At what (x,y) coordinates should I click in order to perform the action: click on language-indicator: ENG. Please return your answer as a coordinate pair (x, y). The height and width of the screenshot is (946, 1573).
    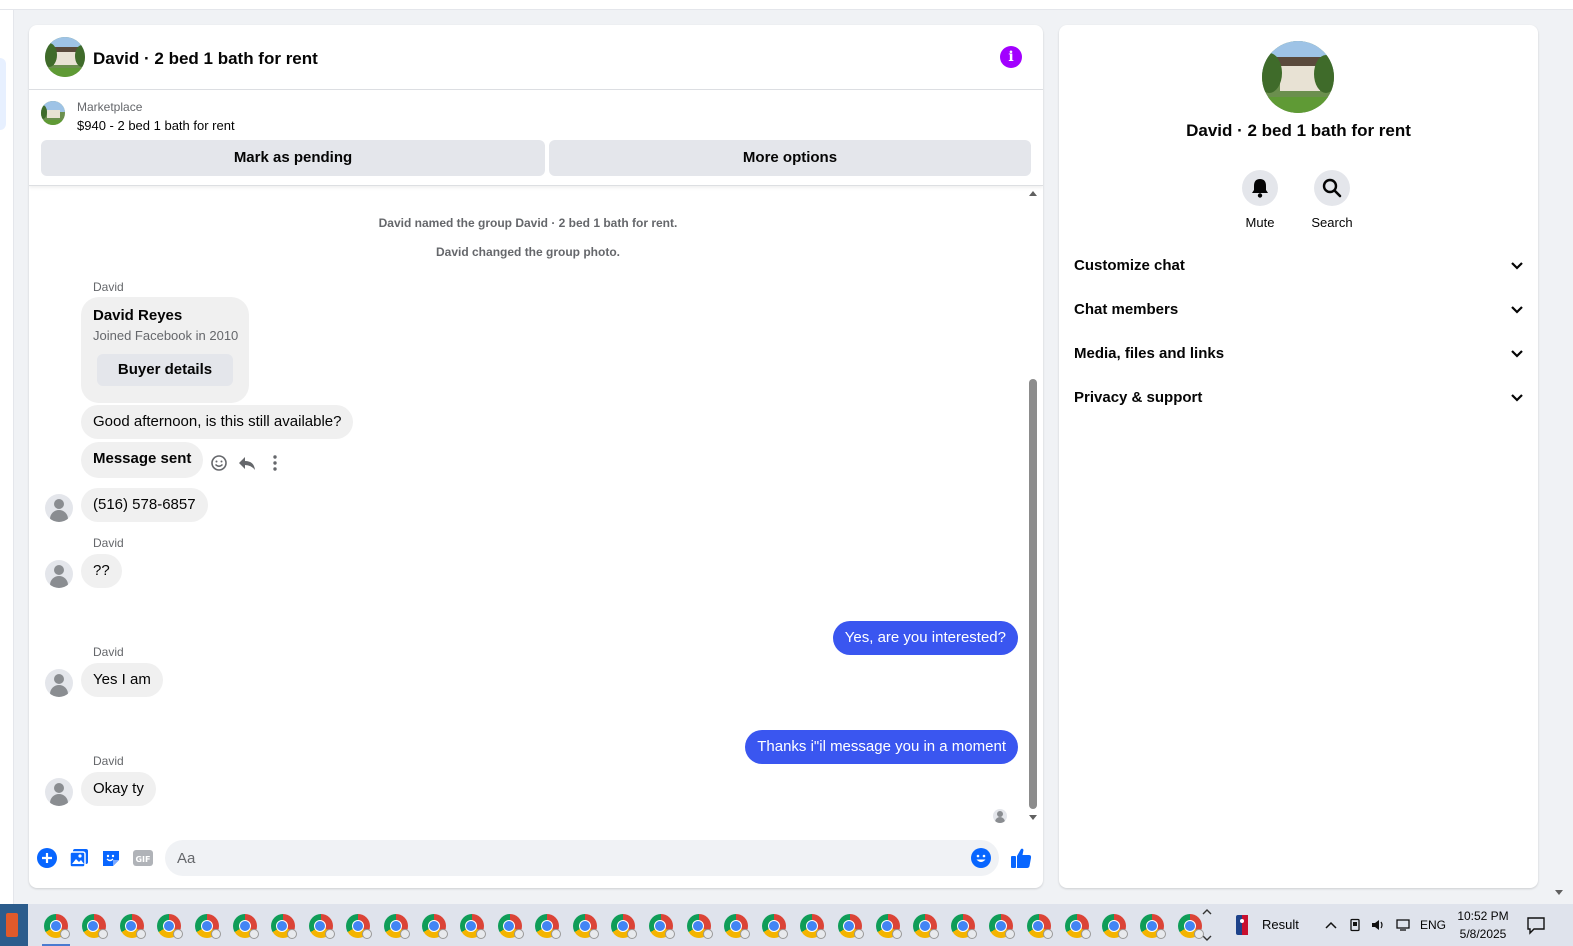
    Looking at the image, I should click on (1433, 925).